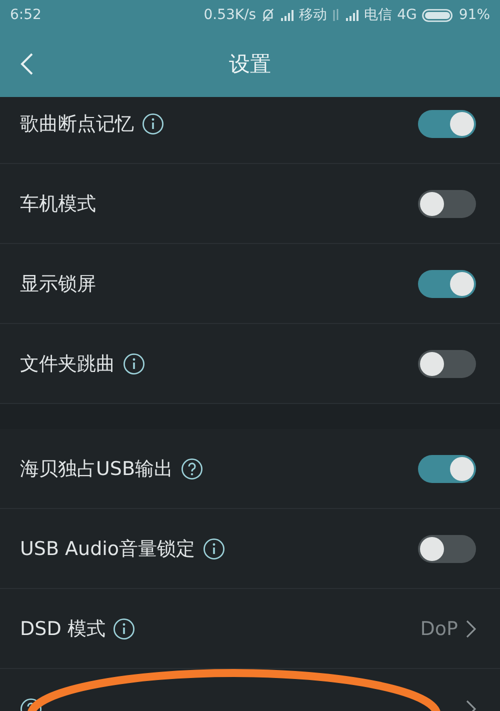  What do you see at coordinates (63, 629) in the screenshot?
I see `setting-label: DSD 模式` at bounding box center [63, 629].